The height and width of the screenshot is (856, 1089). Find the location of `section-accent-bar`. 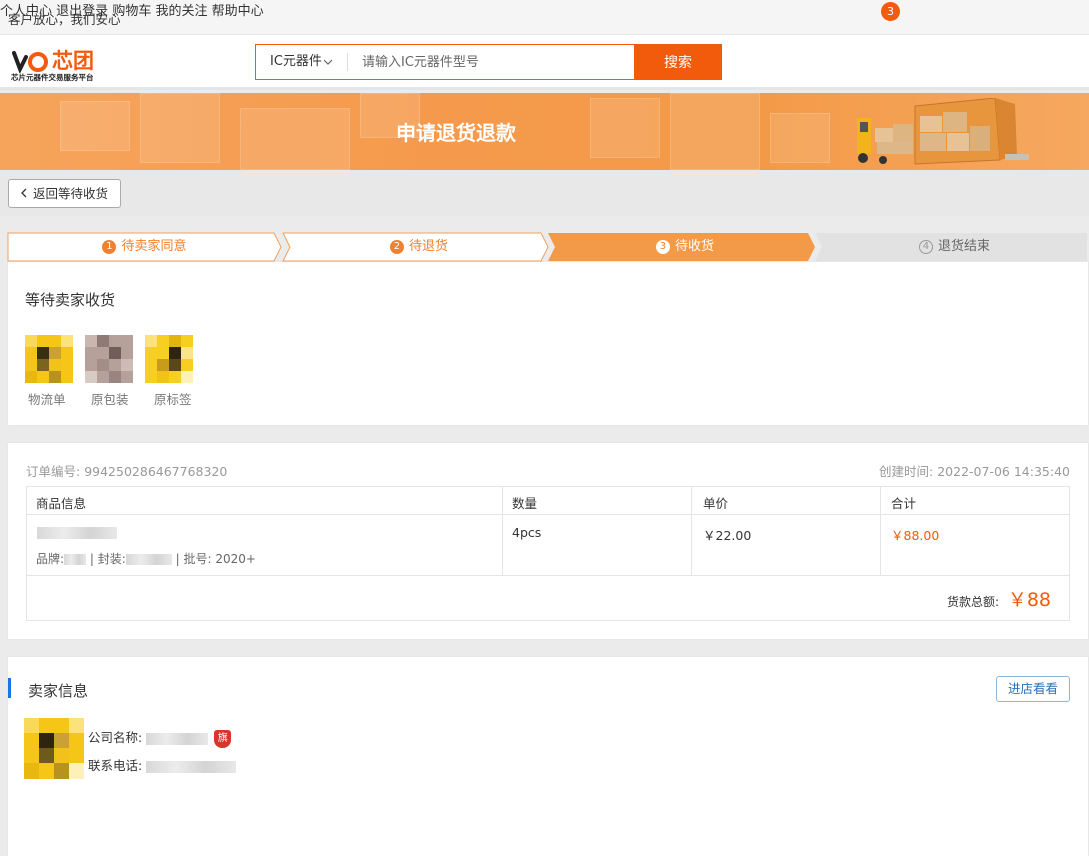

section-accent-bar is located at coordinates (9, 688).